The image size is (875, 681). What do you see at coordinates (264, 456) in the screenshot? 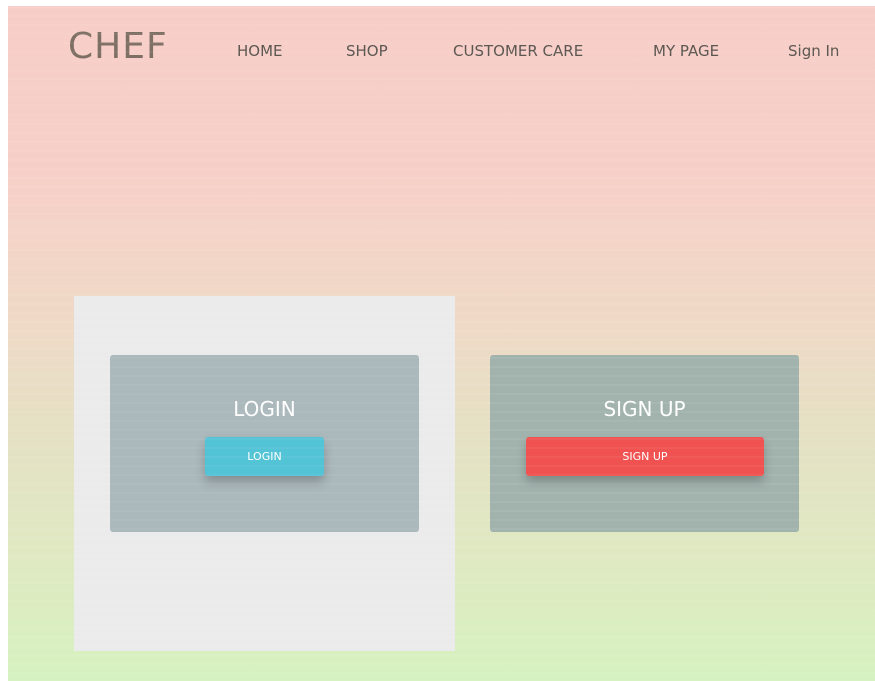
I see `login-button: LOGIN` at bounding box center [264, 456].